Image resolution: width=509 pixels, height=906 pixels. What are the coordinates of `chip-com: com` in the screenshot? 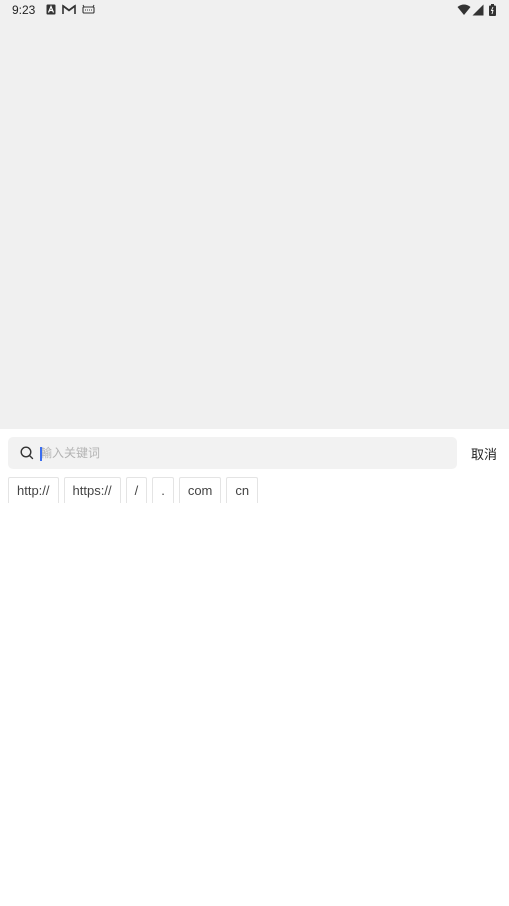 It's located at (200, 490).